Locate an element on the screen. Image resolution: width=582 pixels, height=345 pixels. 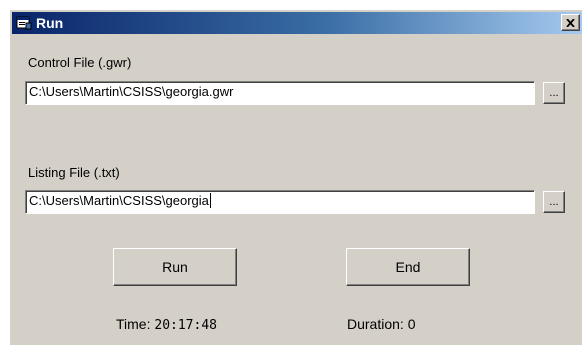
control-file-value: C:\Users\Martin\CSISS\georgia.gwr is located at coordinates (131, 91).